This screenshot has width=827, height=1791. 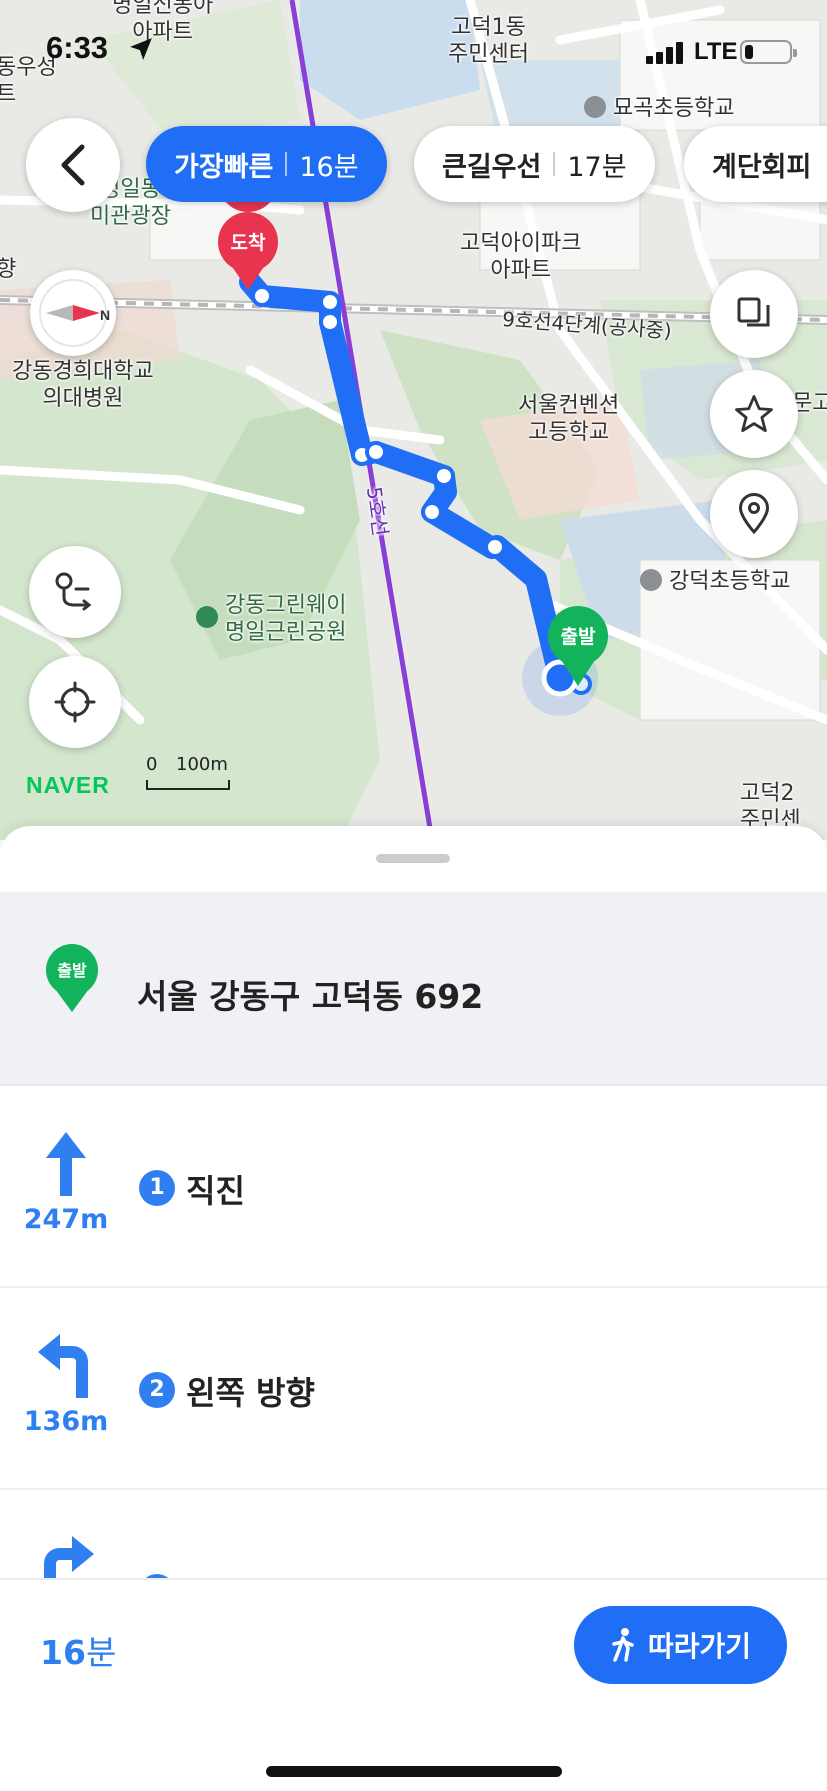 What do you see at coordinates (83, 385) in the screenshot?
I see `map-label-hospital: 강동경희대학교 의대병원` at bounding box center [83, 385].